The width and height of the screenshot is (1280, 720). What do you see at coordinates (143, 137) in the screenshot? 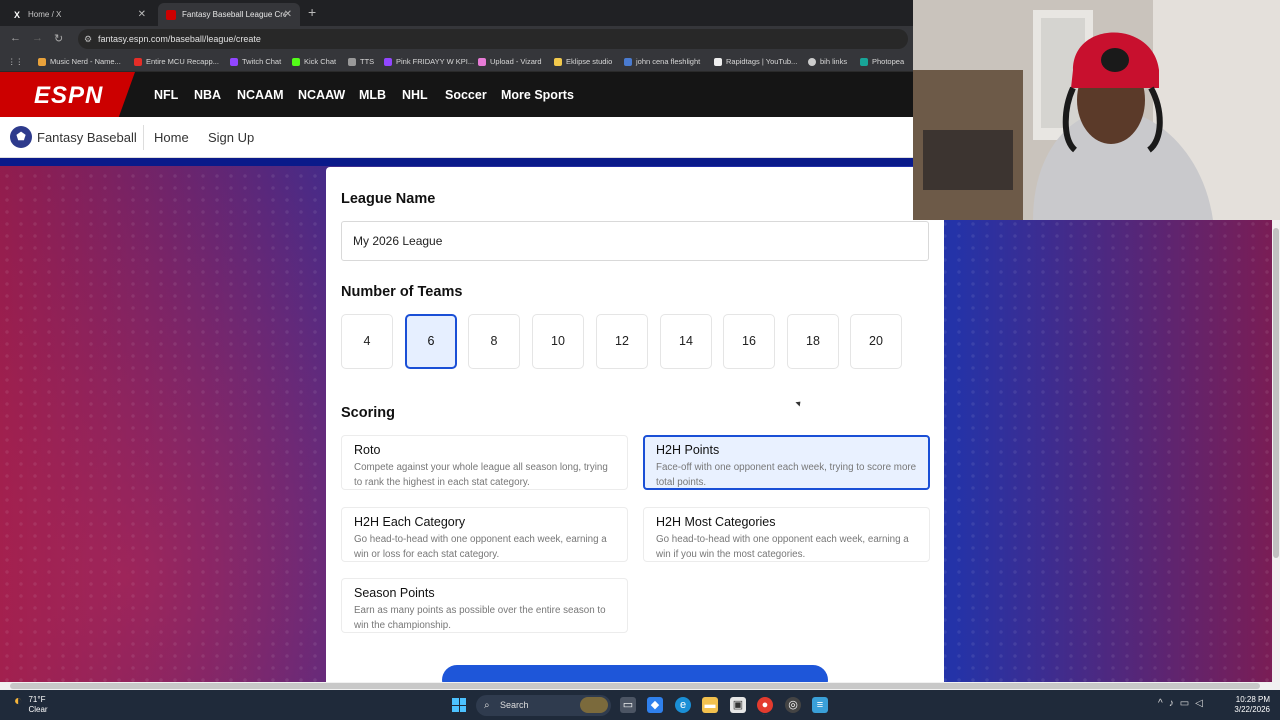
I see `divider` at bounding box center [143, 137].